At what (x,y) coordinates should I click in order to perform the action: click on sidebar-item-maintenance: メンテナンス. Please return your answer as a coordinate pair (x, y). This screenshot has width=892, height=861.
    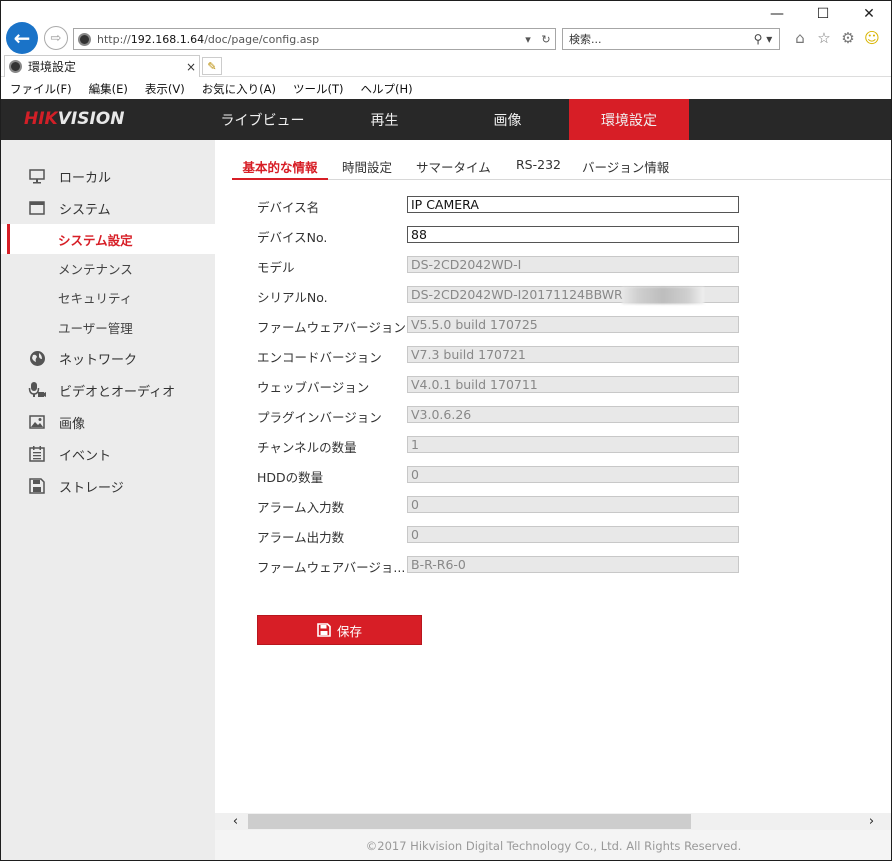
    Looking at the image, I should click on (107, 268).